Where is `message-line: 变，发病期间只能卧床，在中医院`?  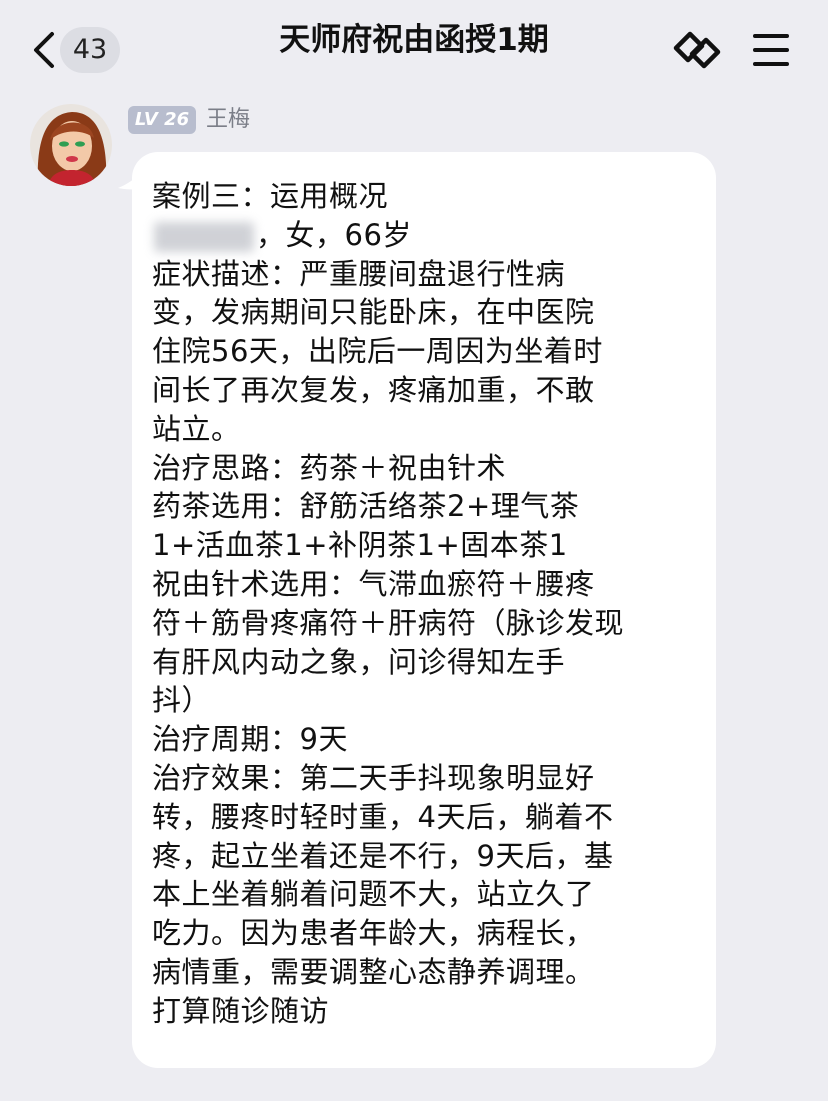
message-line: 变，发病期间只能卧床，在中医院 is located at coordinates (373, 312).